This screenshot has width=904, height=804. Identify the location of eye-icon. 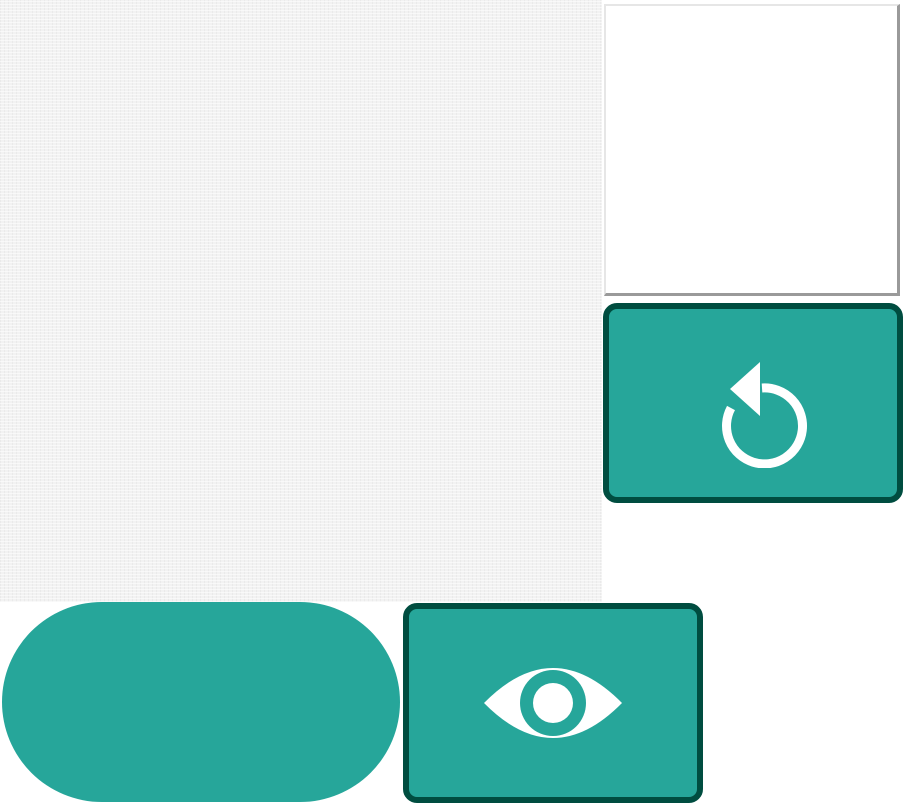
(553, 703).